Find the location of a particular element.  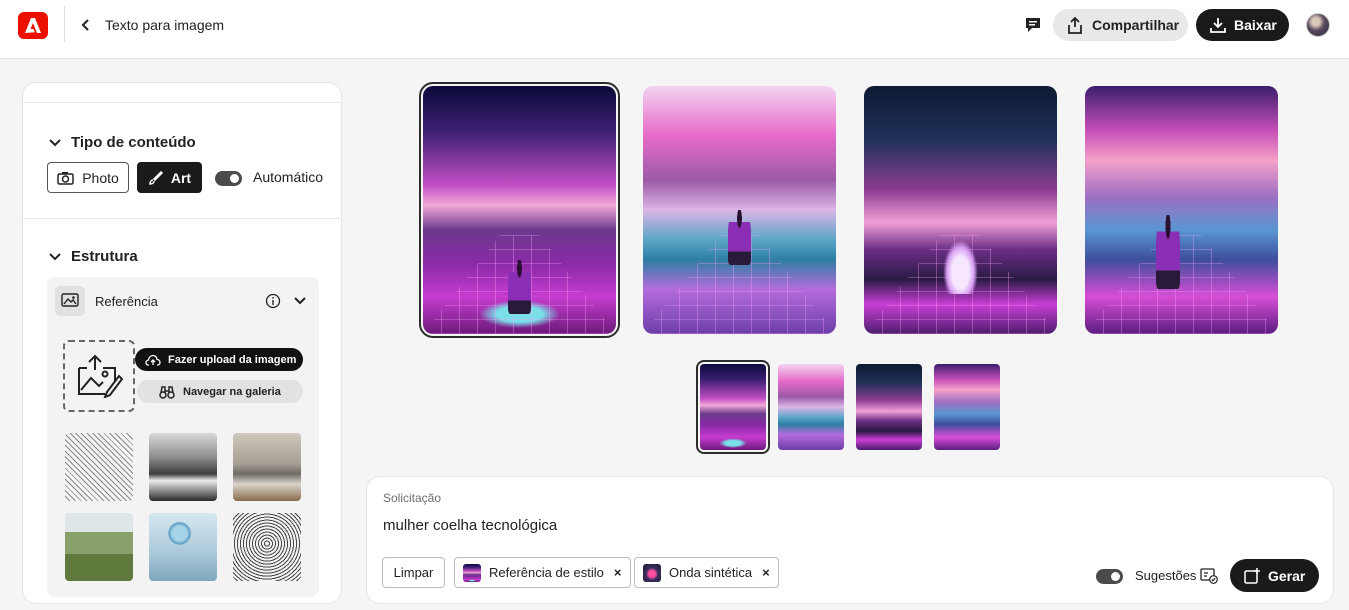

reference-image-icon is located at coordinates (70, 301).